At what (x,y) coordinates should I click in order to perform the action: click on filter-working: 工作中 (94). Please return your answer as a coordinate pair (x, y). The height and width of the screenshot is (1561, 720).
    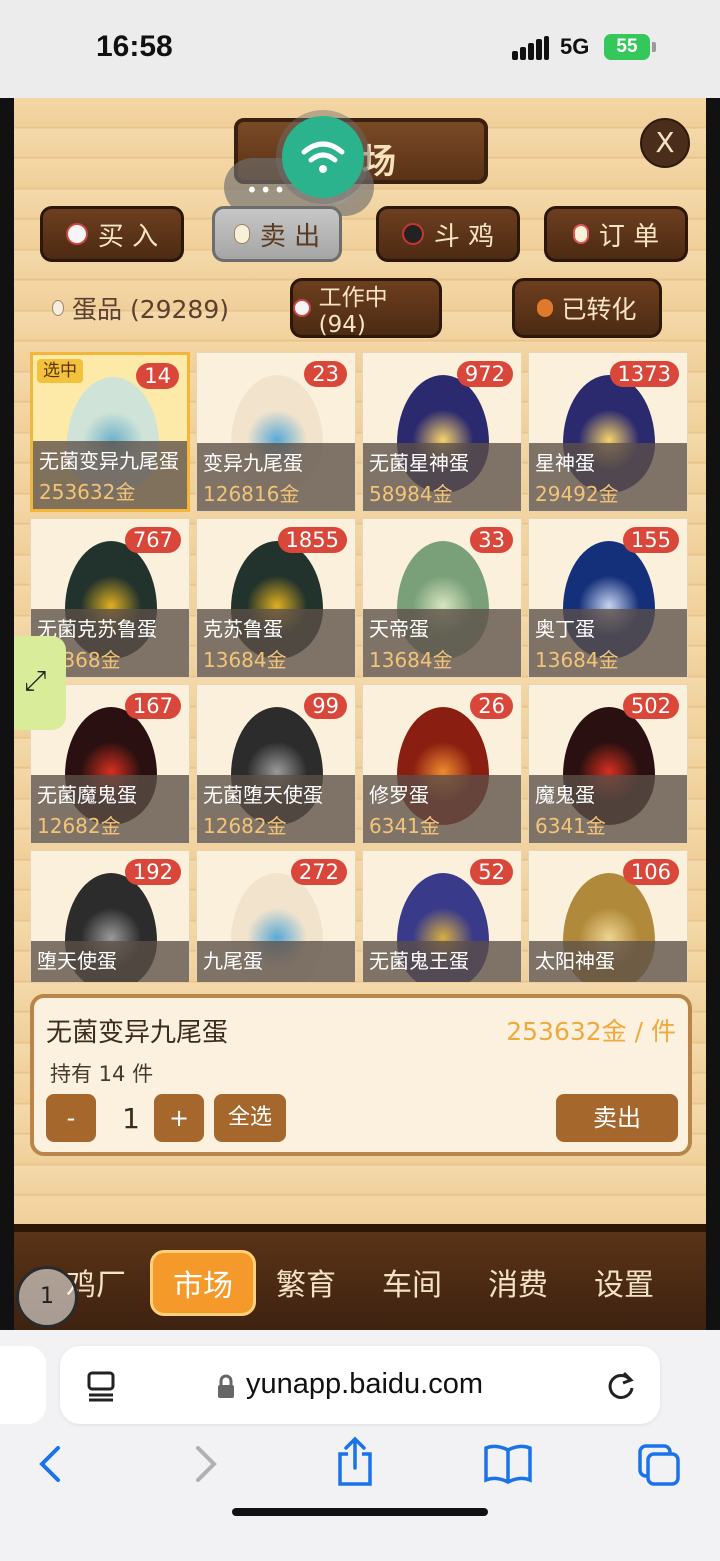
    Looking at the image, I should click on (366, 308).